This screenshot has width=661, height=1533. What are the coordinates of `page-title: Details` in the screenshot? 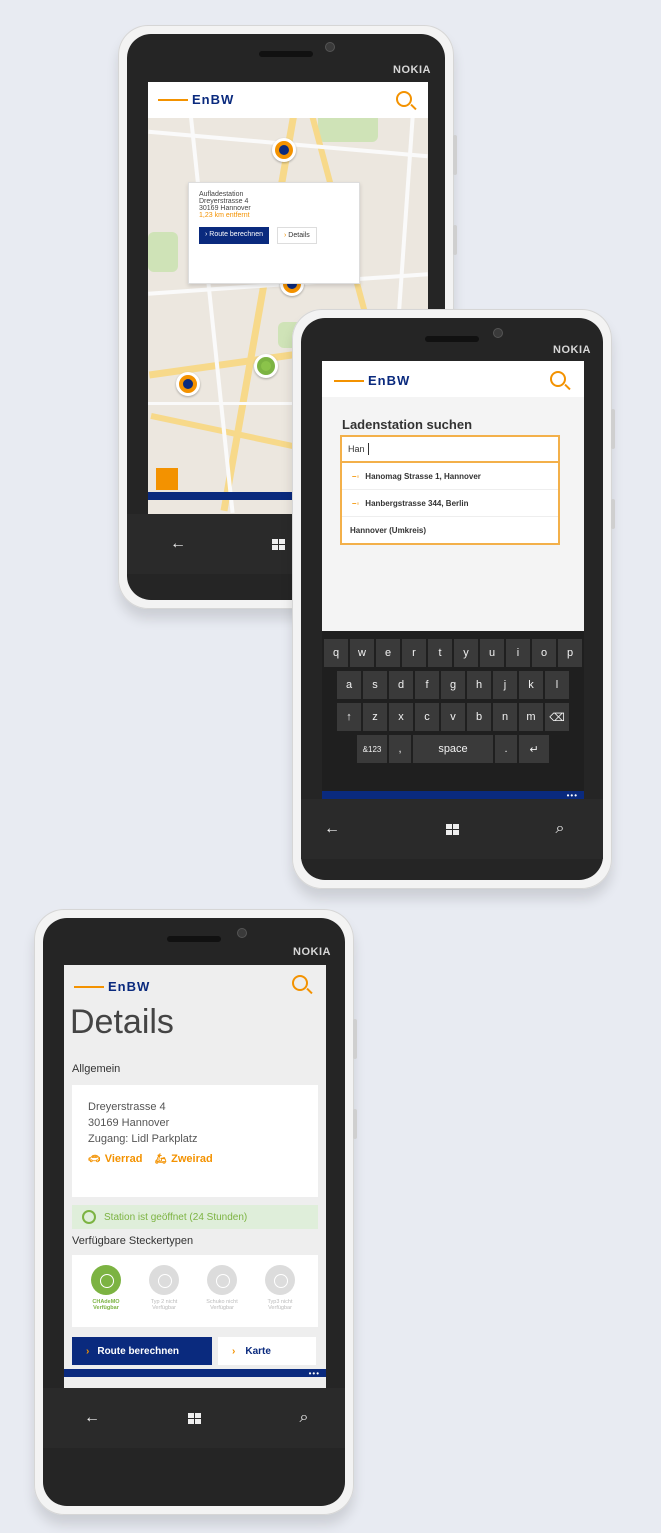 It's located at (122, 1022).